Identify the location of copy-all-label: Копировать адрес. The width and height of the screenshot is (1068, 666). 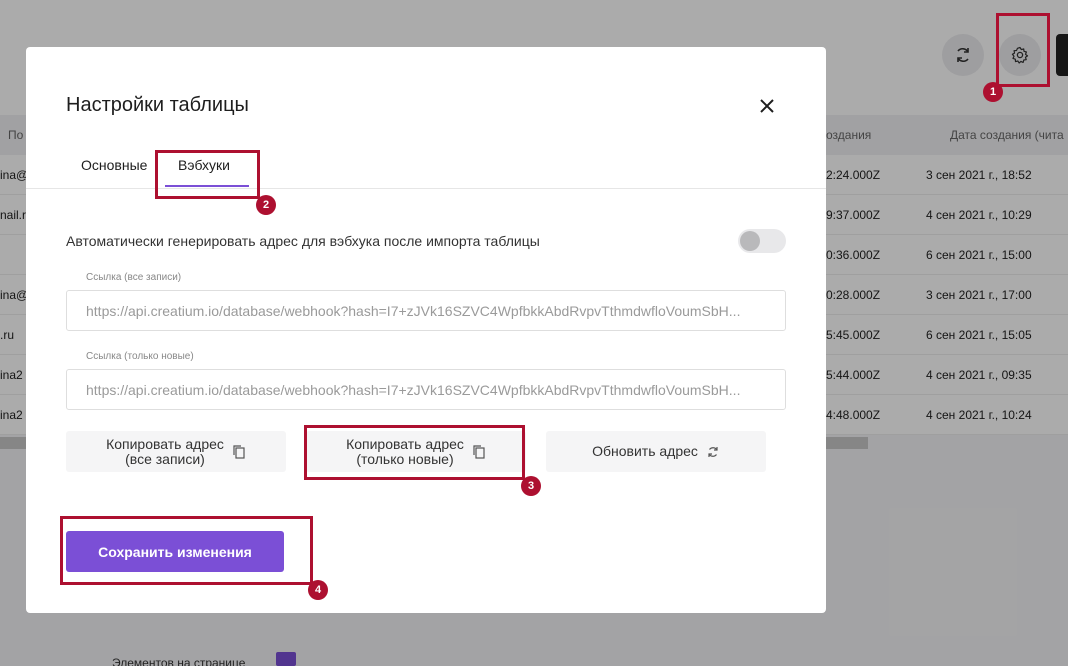
(165, 443).